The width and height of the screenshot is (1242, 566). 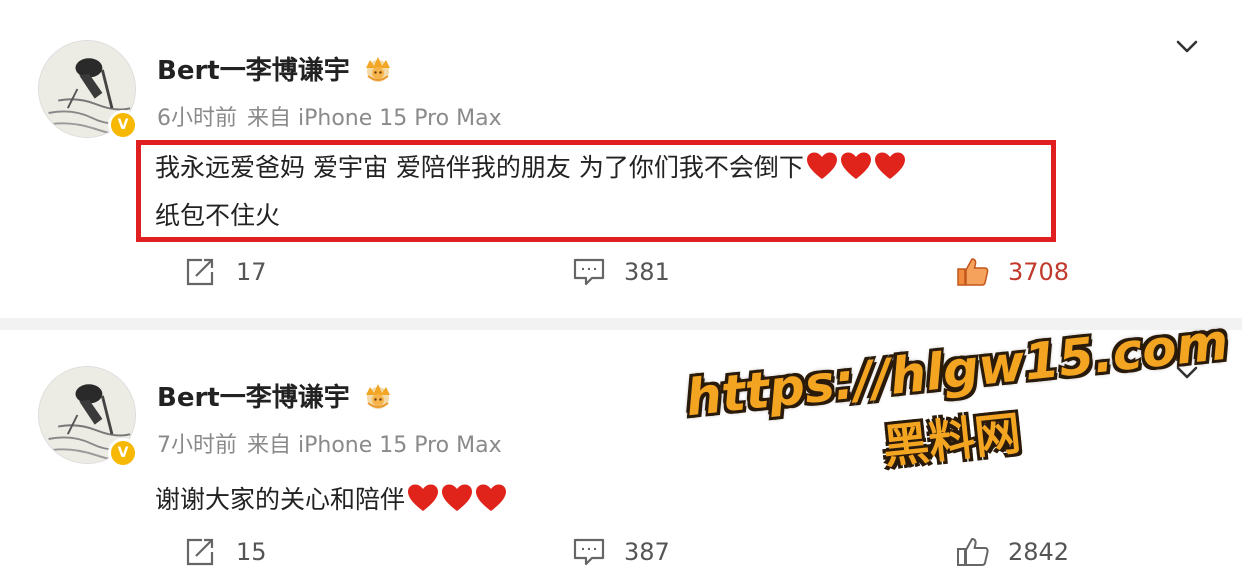 What do you see at coordinates (595, 168) in the screenshot?
I see `content-line: 我永远爱爸妈 爱宇宙 爱陪伴我的朋友 为了你们我不会倒下` at bounding box center [595, 168].